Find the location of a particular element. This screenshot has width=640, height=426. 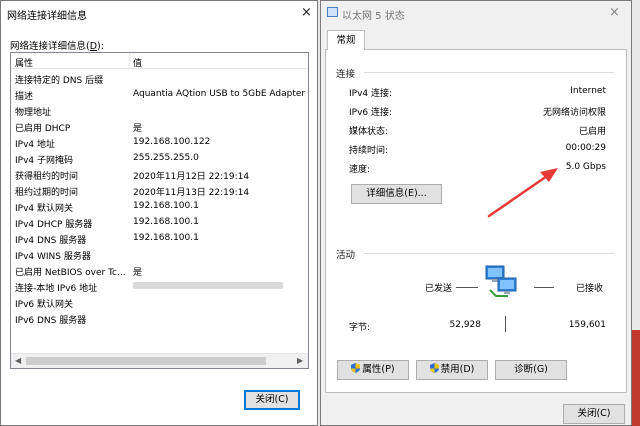

ipv4-connectivity-value: Internet is located at coordinates (588, 91).